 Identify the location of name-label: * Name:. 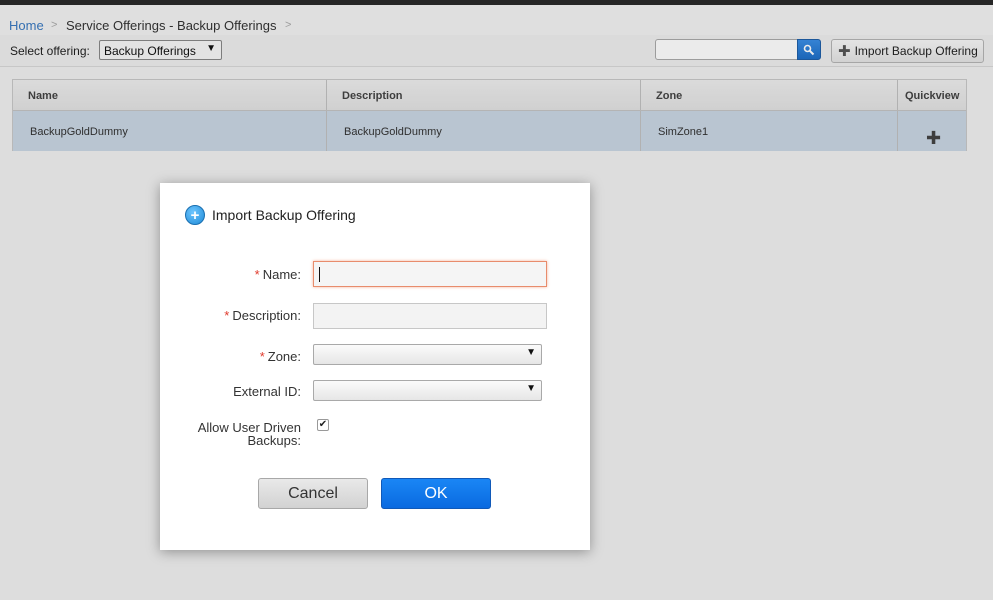
(278, 274).